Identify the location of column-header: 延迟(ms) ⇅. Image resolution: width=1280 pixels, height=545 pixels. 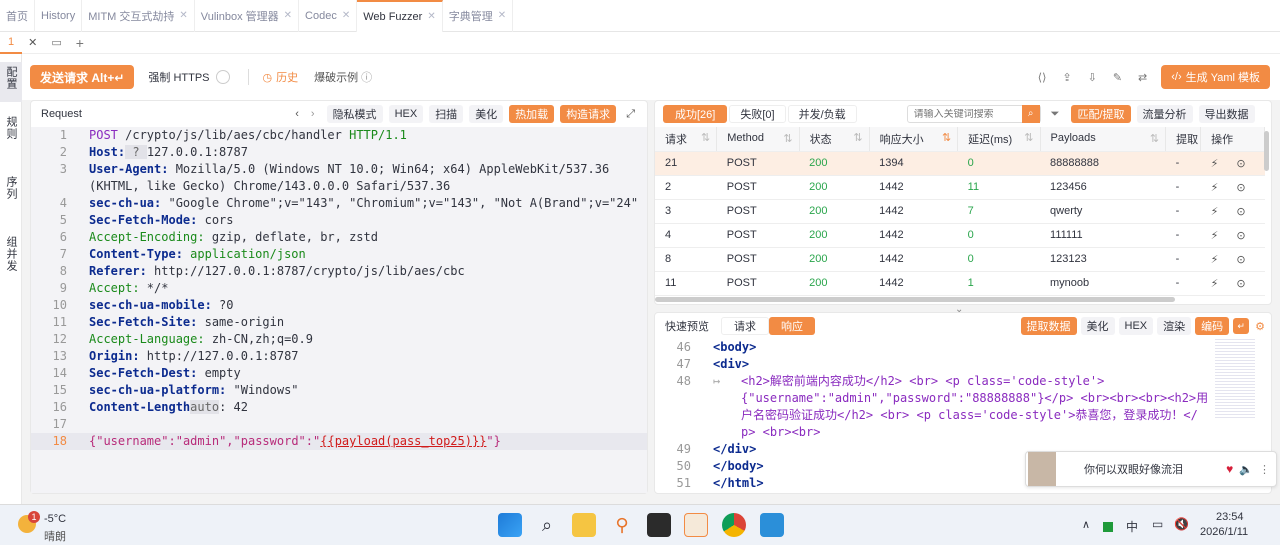
(999, 139).